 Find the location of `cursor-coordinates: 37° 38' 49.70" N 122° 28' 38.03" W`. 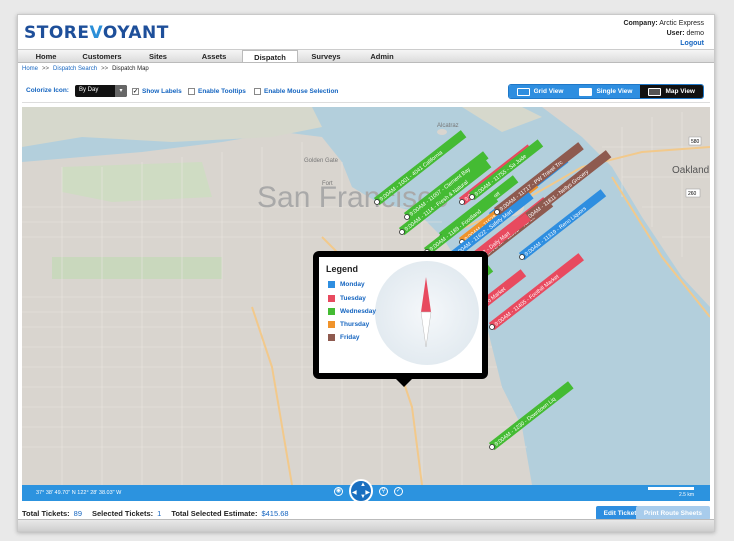

cursor-coordinates: 37° 38' 49.70" N 122° 28' 38.03" W is located at coordinates (79, 493).